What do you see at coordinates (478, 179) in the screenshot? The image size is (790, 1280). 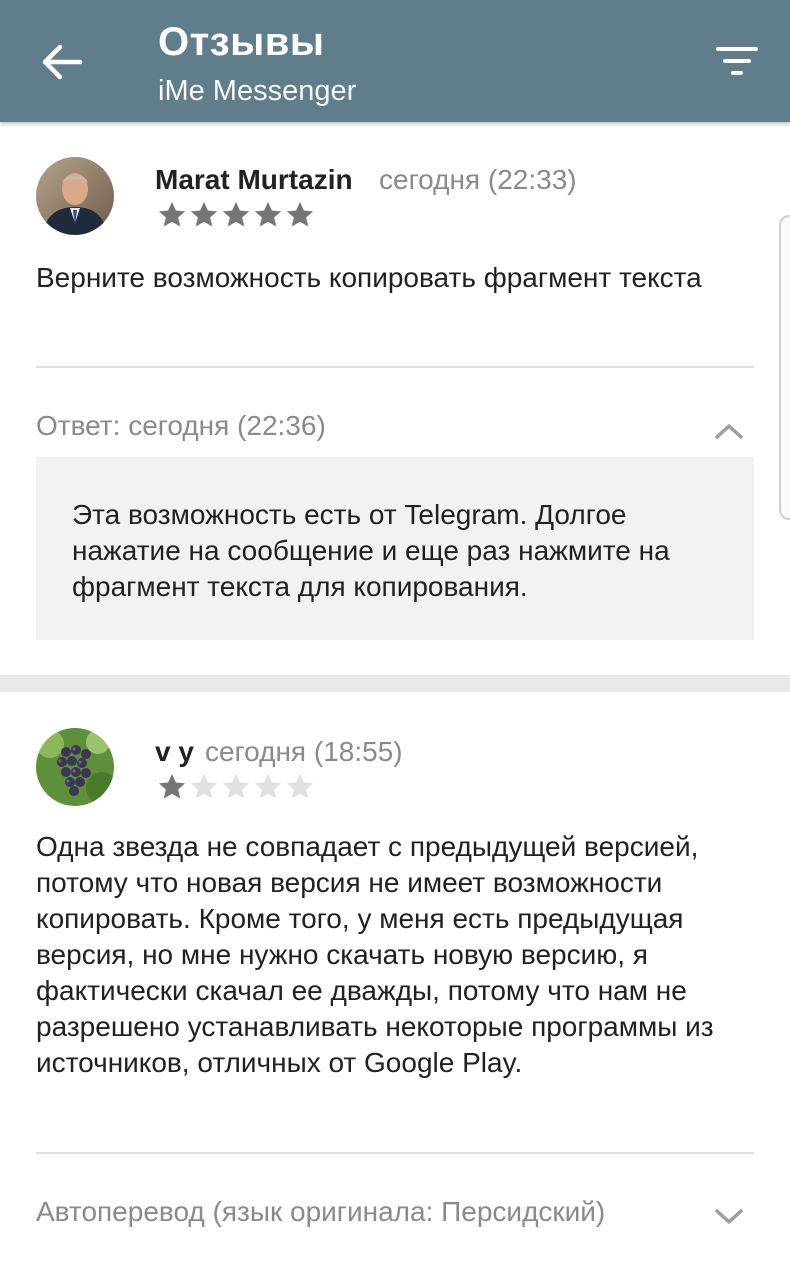 I see `review-date: сегодня (22:33)` at bounding box center [478, 179].